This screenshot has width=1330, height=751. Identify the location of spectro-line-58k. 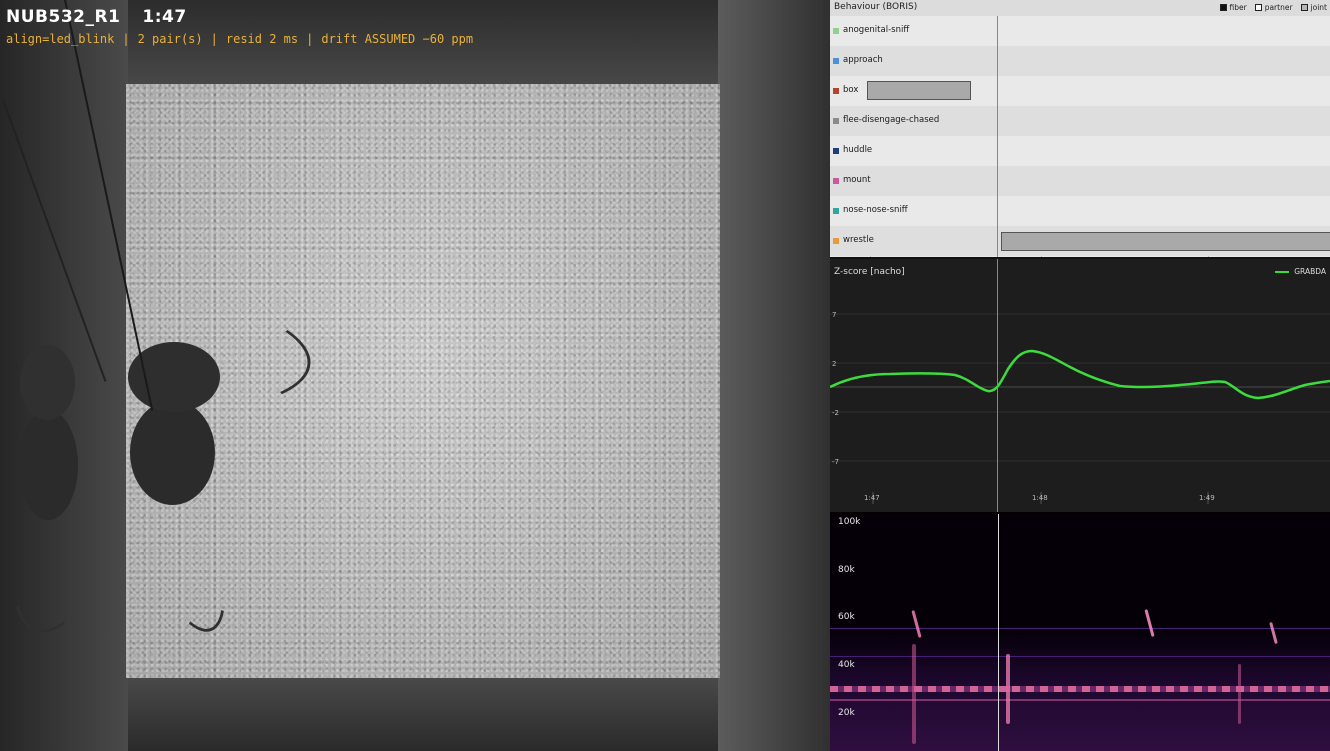
(1080, 628).